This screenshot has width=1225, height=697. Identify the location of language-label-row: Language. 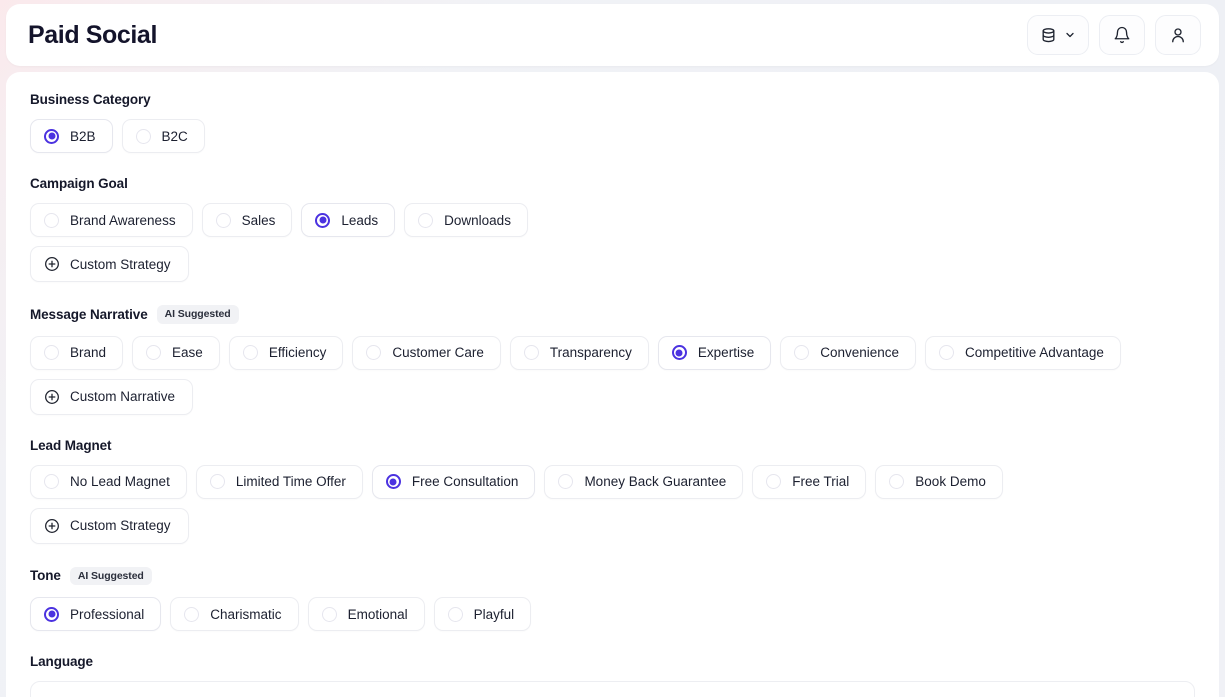
(612, 661).